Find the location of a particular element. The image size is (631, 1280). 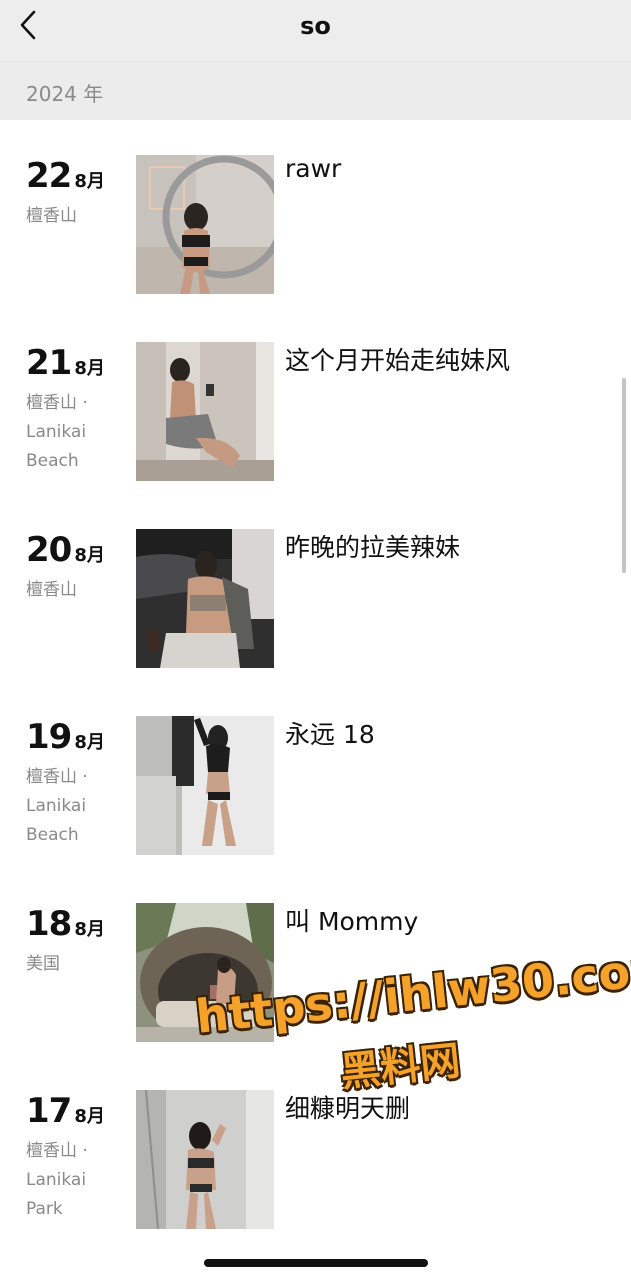

year-label: 2024 年 is located at coordinates (65, 94).